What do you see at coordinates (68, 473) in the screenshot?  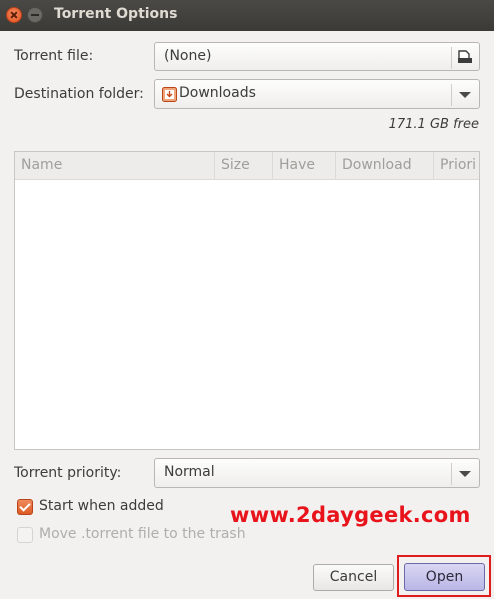 I see `torrent-priority-label: Torrent priority:` at bounding box center [68, 473].